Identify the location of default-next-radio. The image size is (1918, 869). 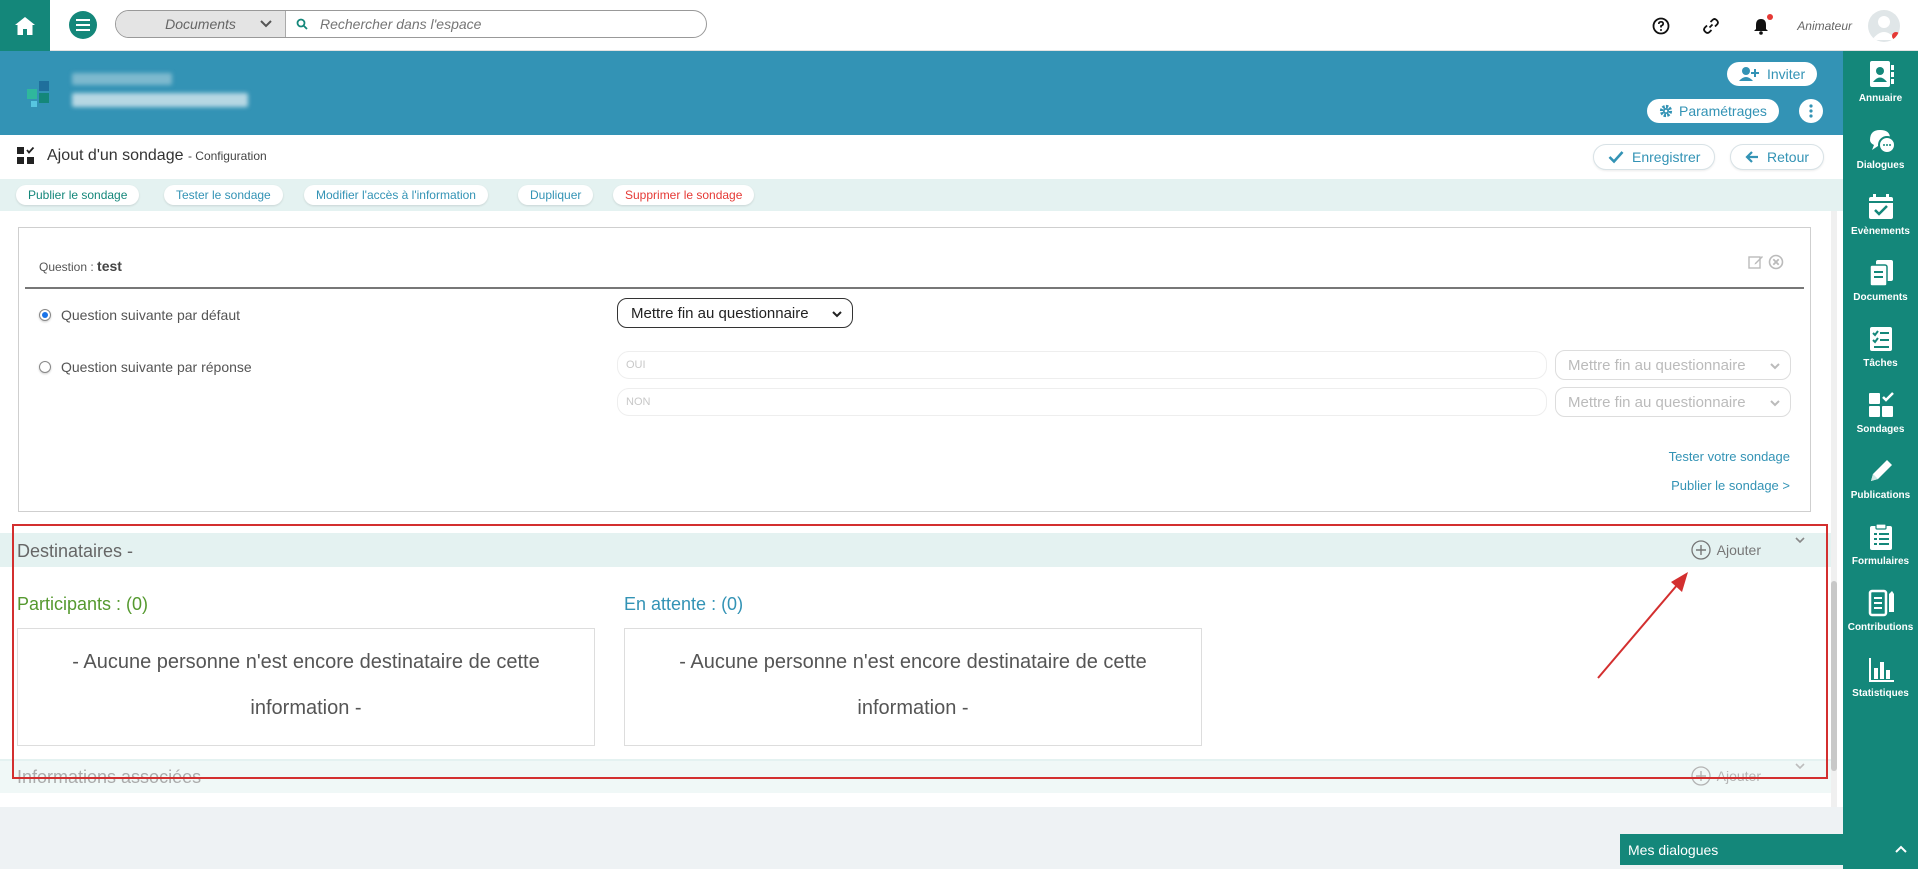
(45, 315).